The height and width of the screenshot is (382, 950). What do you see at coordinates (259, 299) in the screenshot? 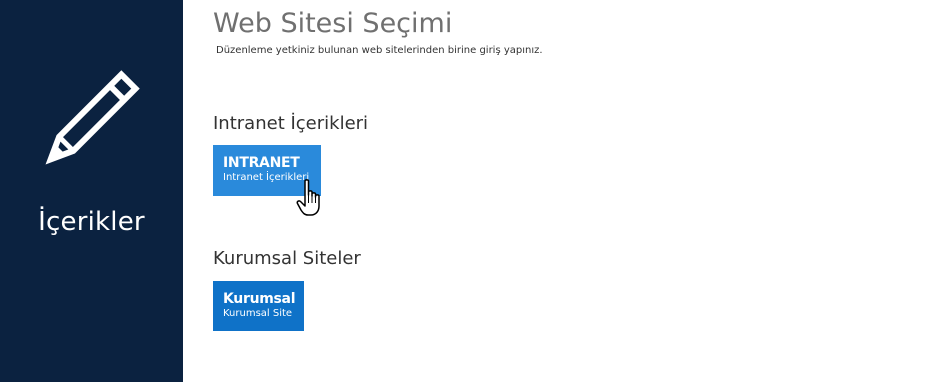
I see `tile-title: Kurumsal` at bounding box center [259, 299].